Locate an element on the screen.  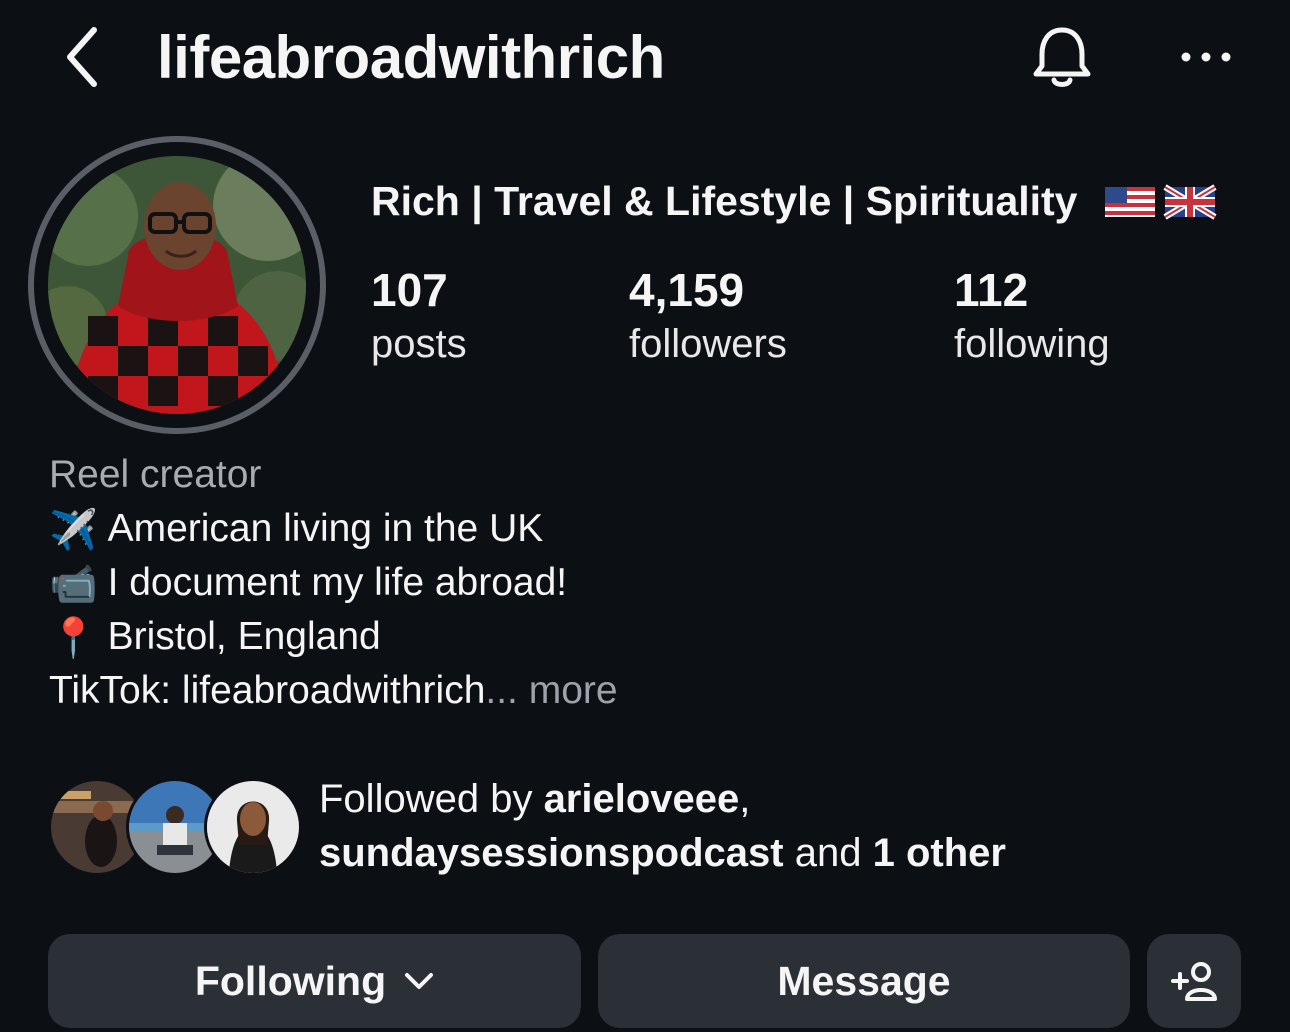
followers-stat: 4,159 followers is located at coordinates (708, 316).